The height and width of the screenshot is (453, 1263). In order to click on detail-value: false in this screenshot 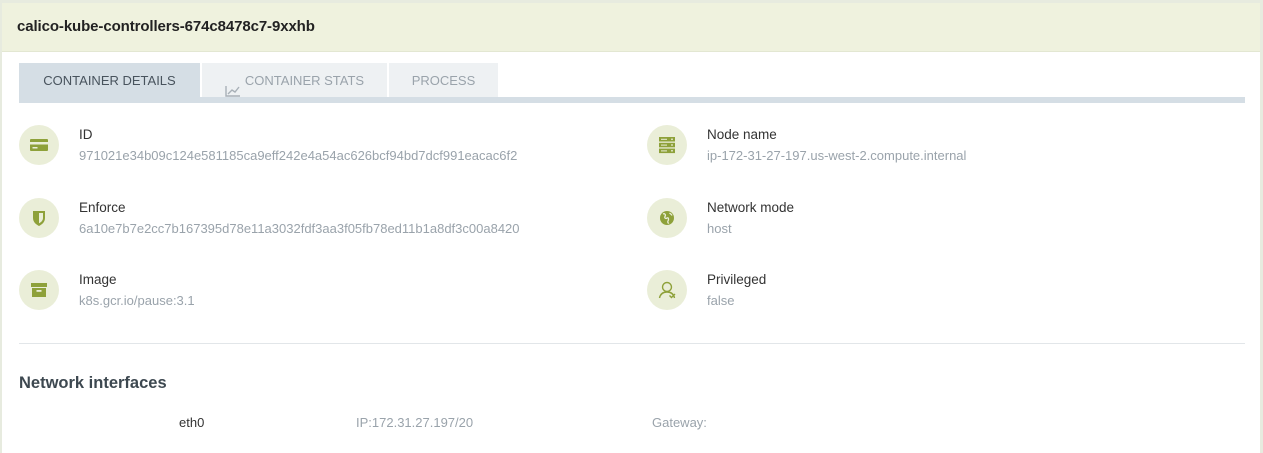, I will do `click(721, 300)`.